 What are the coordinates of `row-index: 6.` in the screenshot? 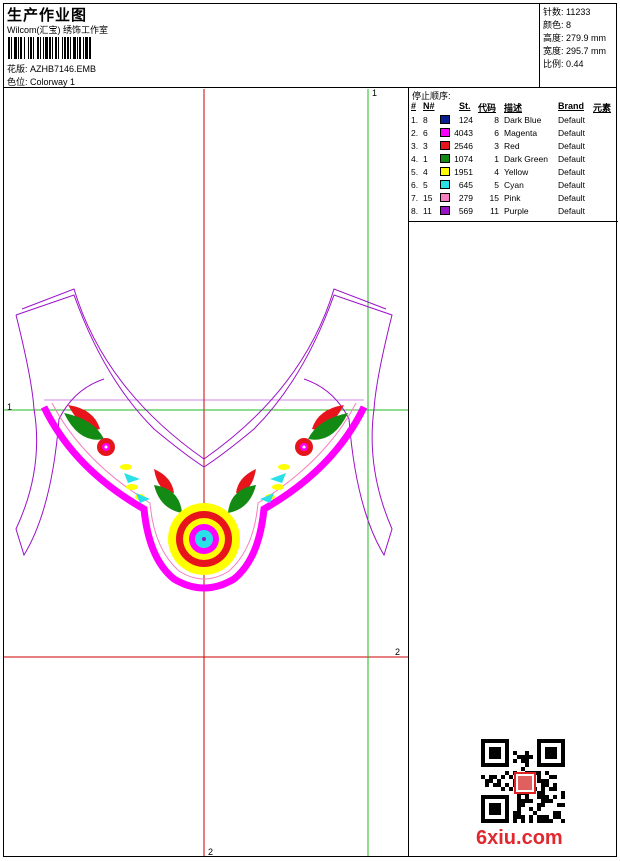 It's located at (415, 185).